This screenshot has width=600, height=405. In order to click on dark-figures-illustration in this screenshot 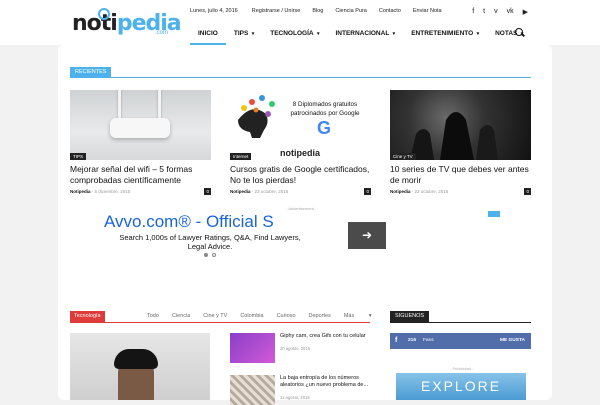, I will do `click(454, 136)`.